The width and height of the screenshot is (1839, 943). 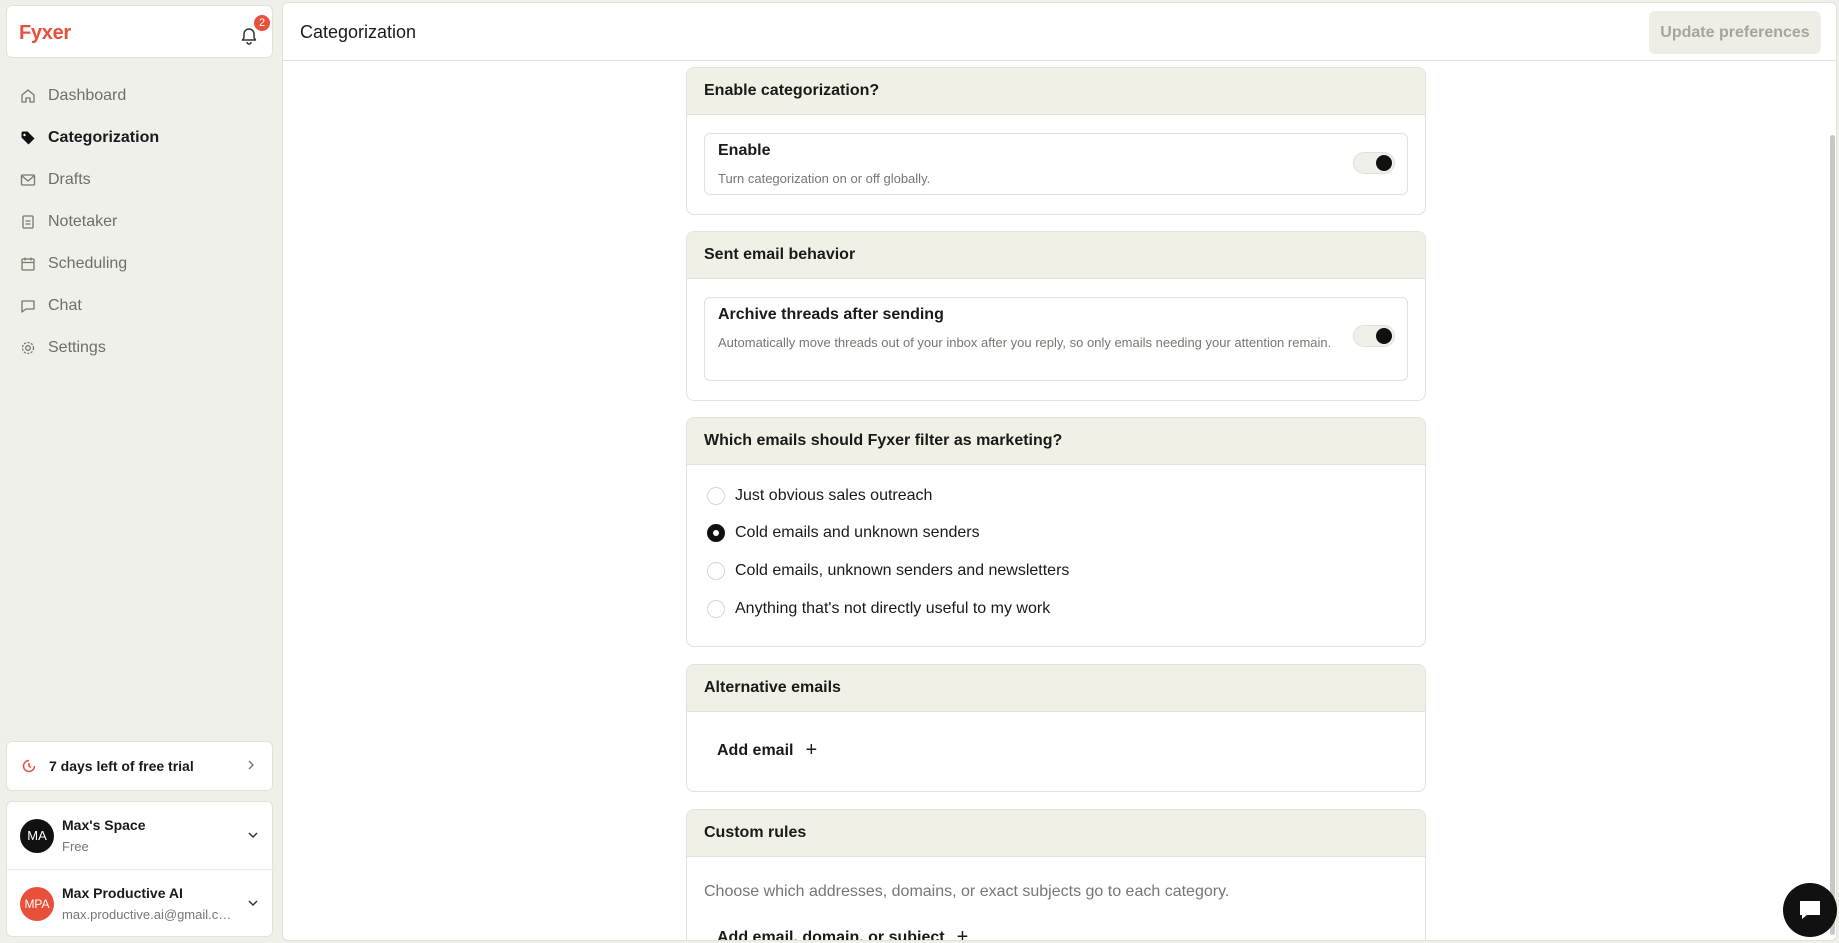 I want to click on section-alternative-emails: Alternative emails Add email +, so click(x=1056, y=728).